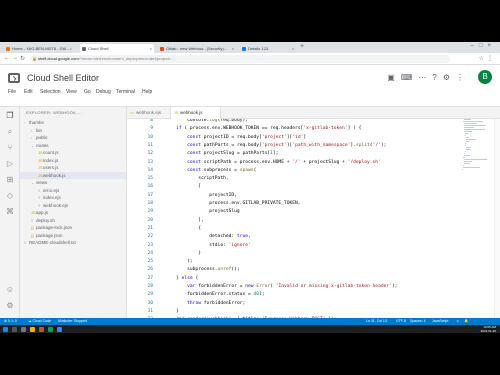  I want to click on tree-item: › public, so click(73, 138).